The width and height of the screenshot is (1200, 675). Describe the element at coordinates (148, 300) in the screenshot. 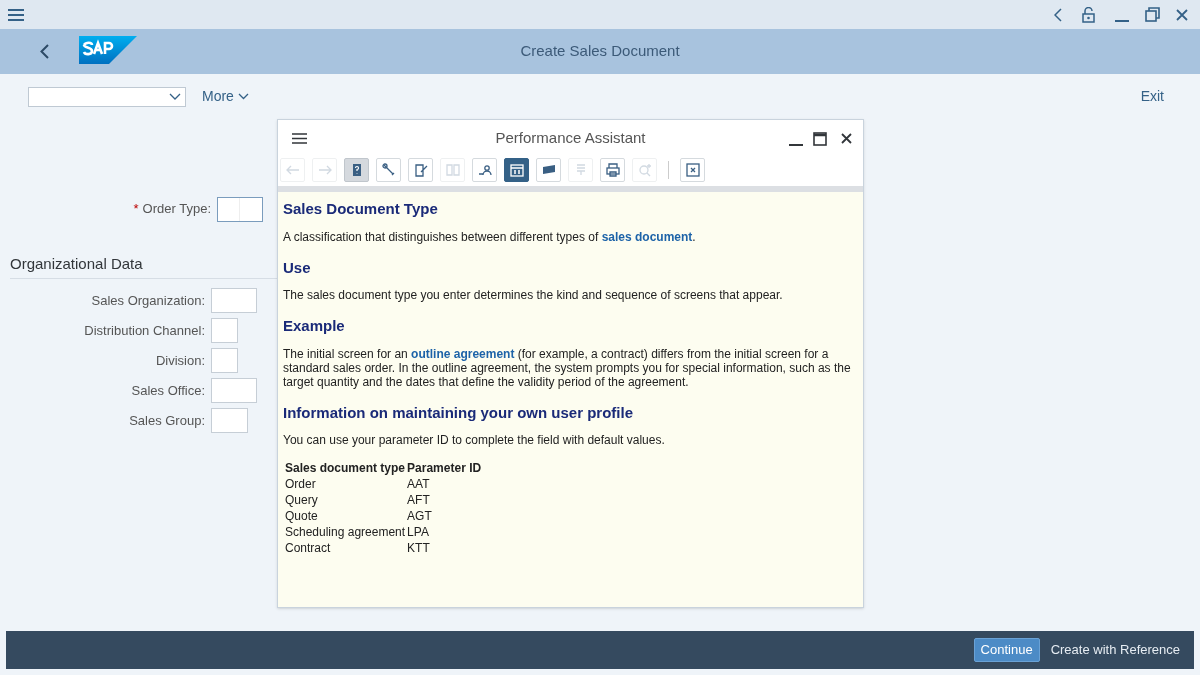

I see `field-label: Sales Organization:` at that location.